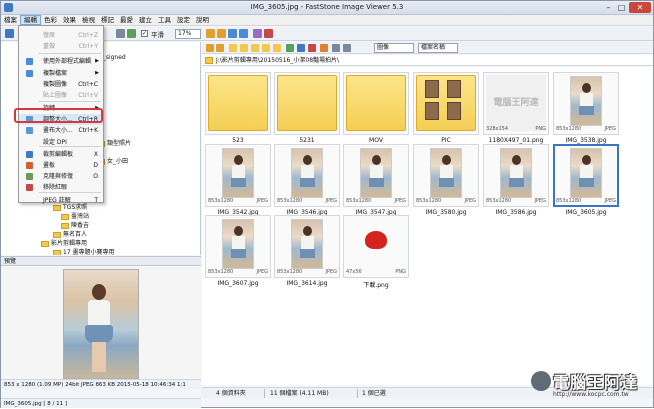 The height and width of the screenshot is (409, 654). Describe the element at coordinates (88, 20) in the screenshot. I see `menu-4: 檢視` at that location.